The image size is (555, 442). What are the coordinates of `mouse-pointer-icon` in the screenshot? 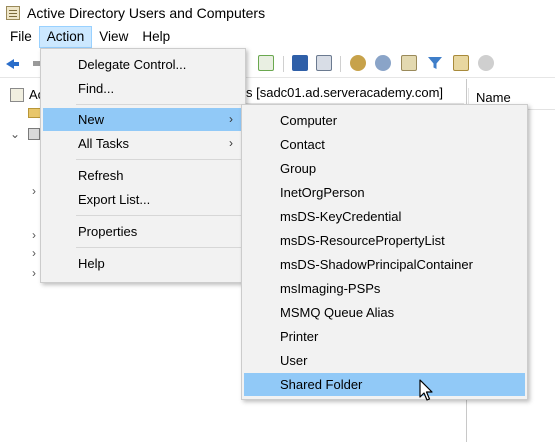 It's located at (426, 390).